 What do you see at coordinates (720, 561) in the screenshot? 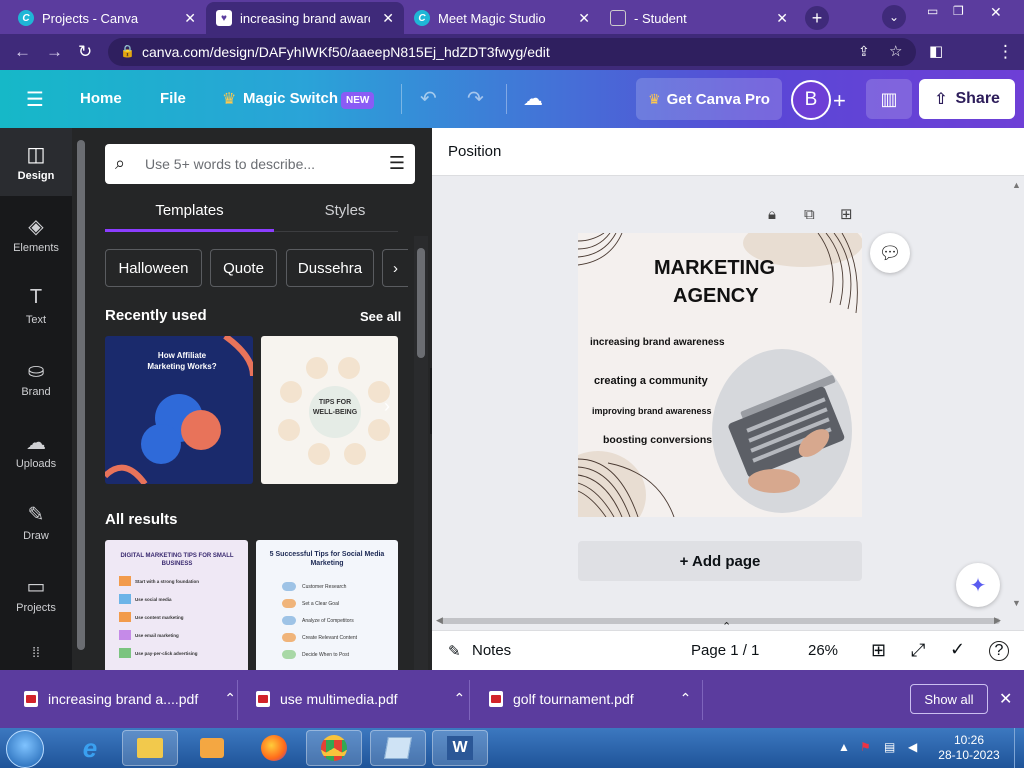
I see `add-page-button: + Add page` at bounding box center [720, 561].